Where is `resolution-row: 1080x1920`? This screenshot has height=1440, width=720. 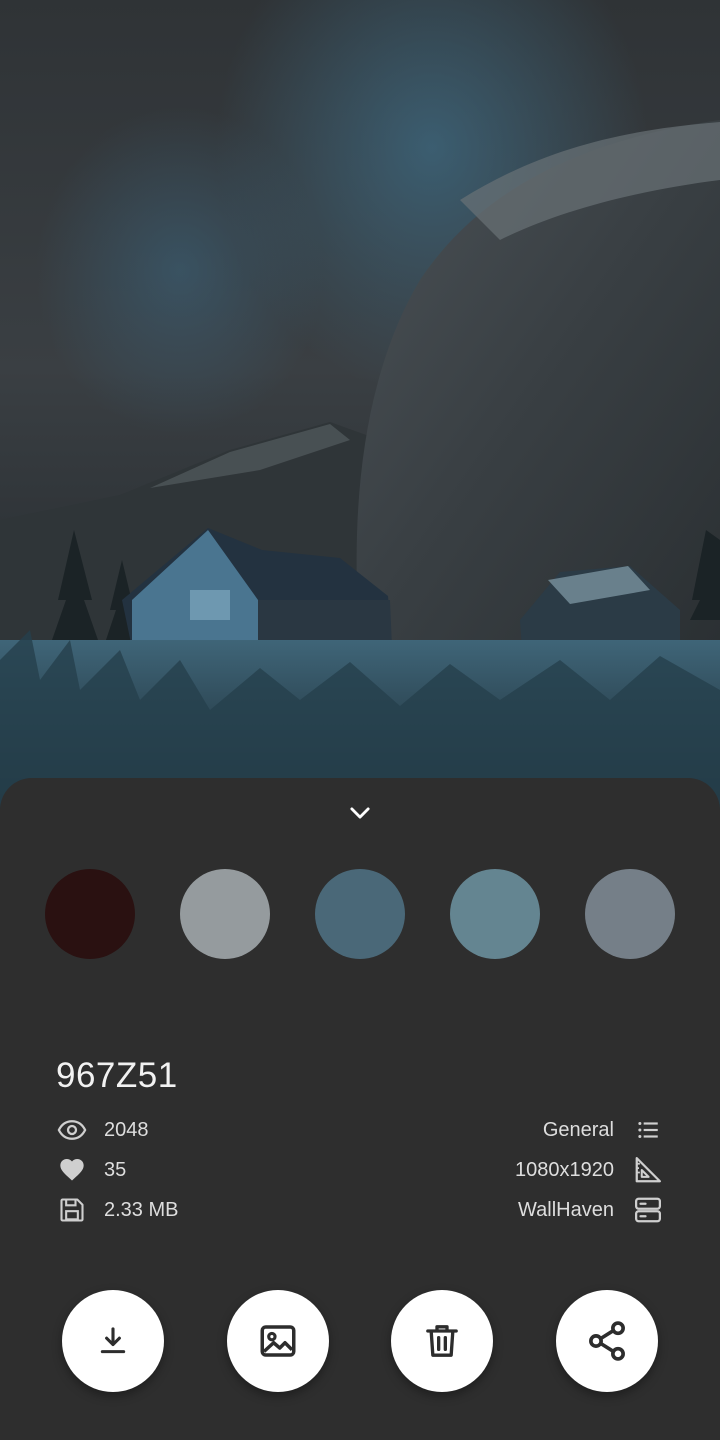
resolution-row: 1080x1920 is located at coordinates (589, 1170).